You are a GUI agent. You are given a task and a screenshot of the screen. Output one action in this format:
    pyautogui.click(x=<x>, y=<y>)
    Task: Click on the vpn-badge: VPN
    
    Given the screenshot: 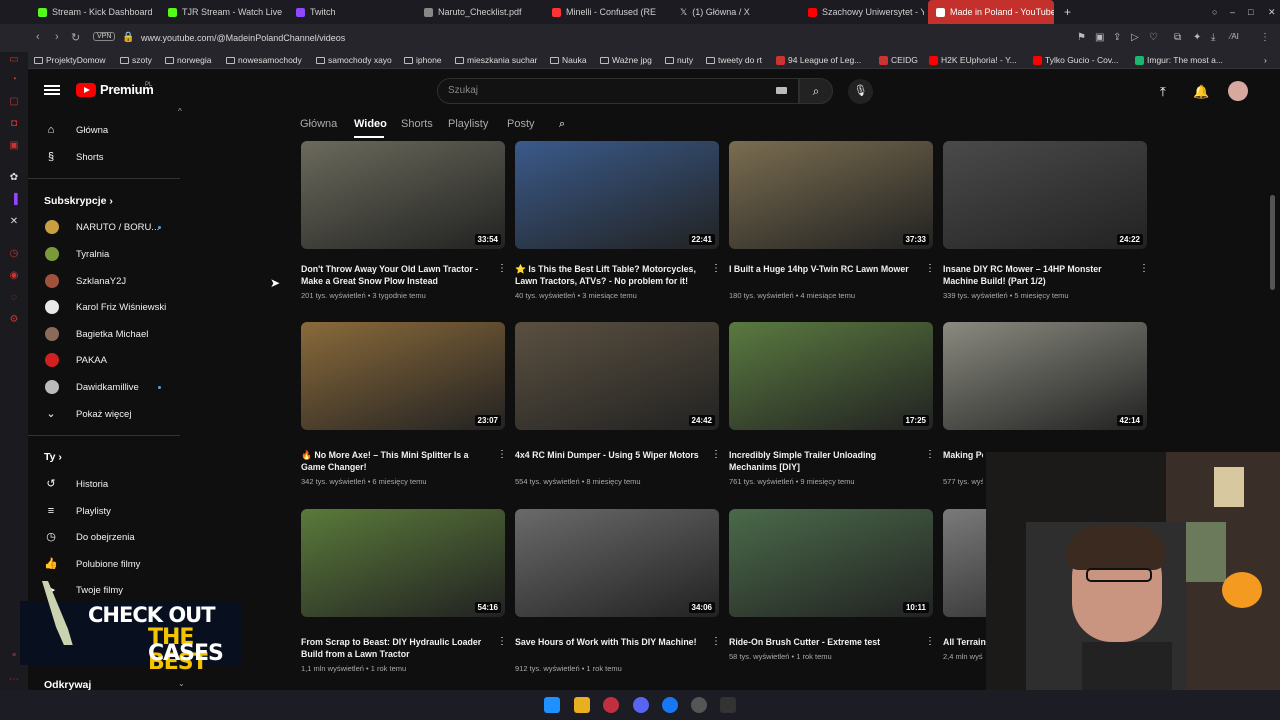 What is the action you would take?
    pyautogui.click(x=104, y=36)
    